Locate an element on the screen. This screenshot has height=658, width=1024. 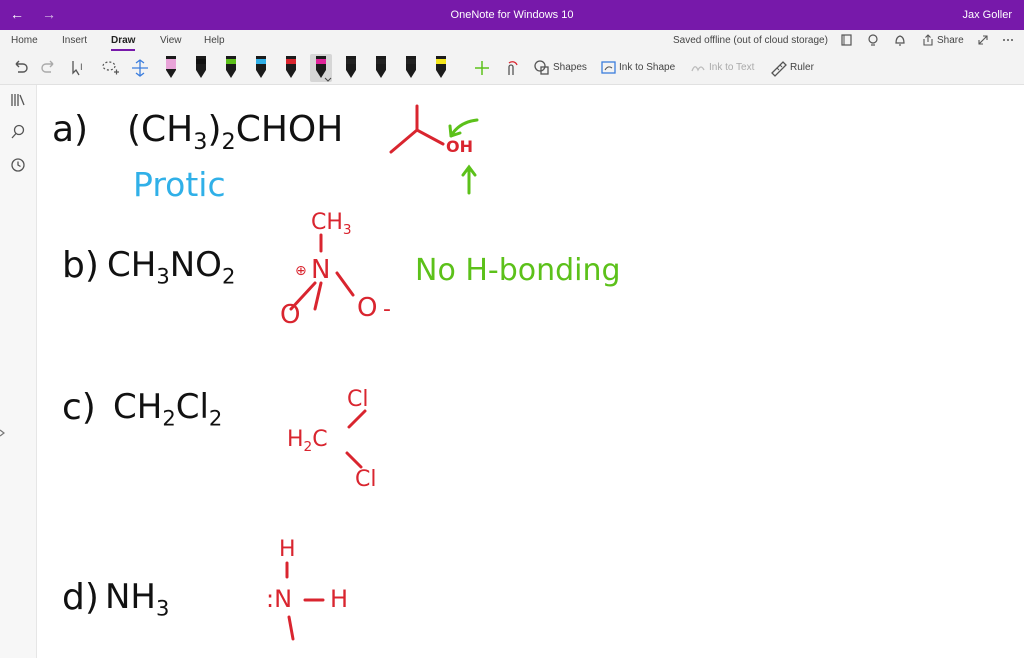
structure-c is located at coordinates (356, 439).